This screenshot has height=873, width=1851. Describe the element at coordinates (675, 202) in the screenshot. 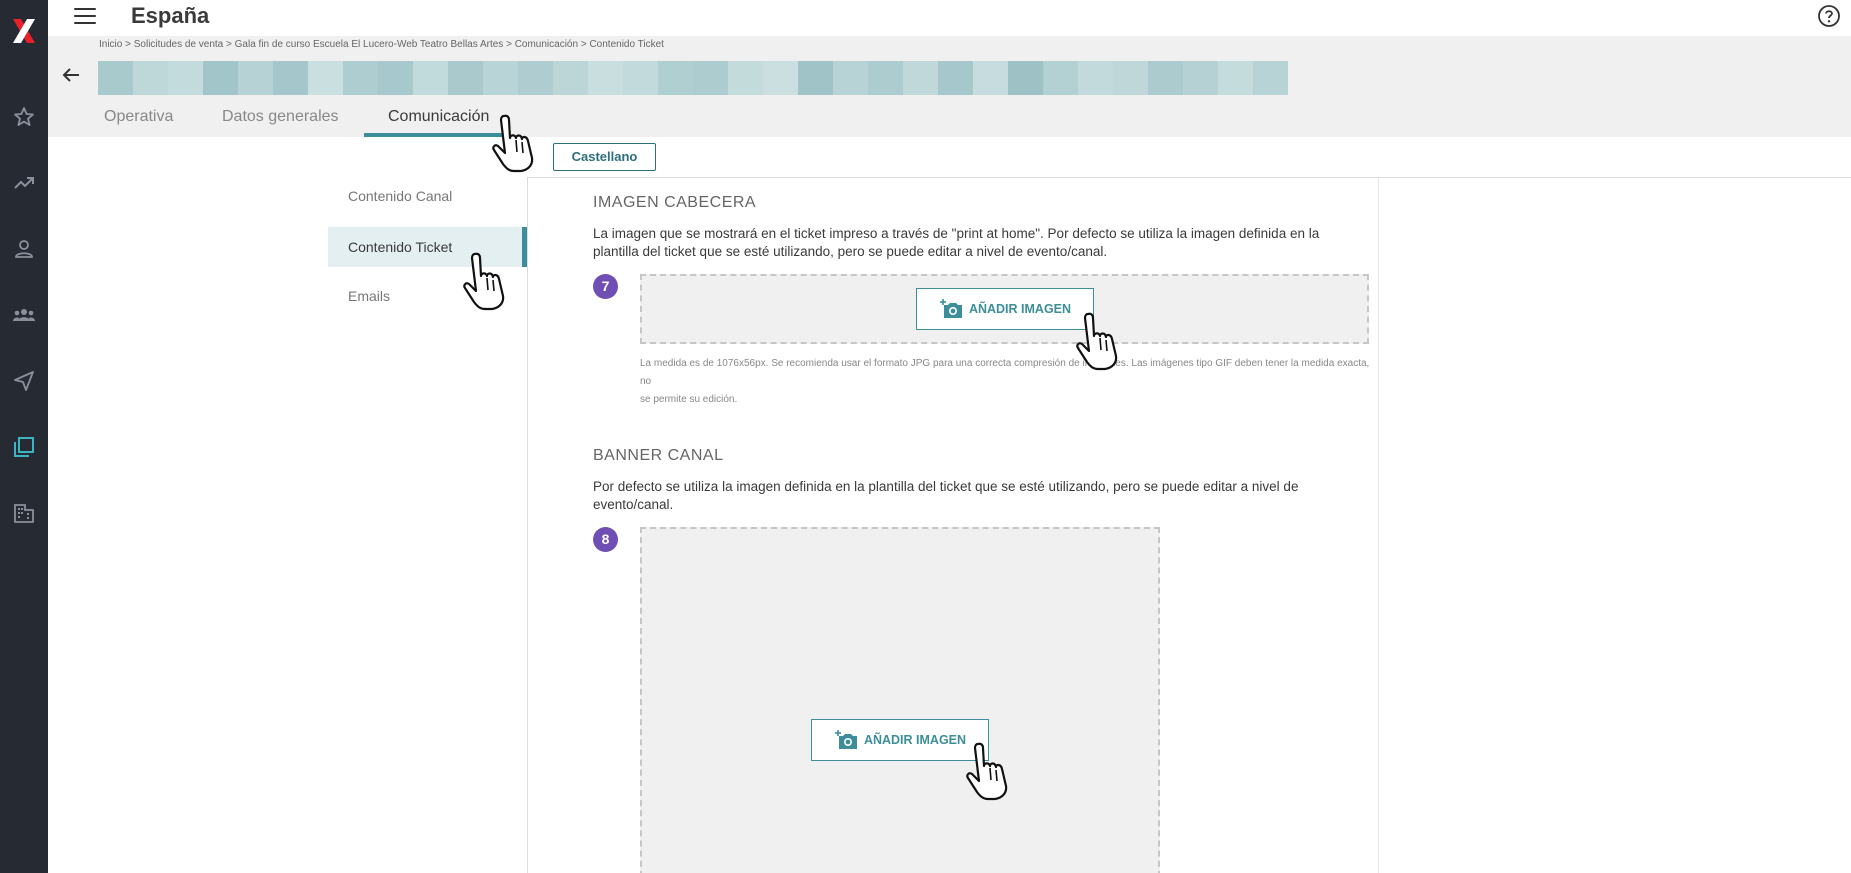

I see `section-title-imagen-cabecera: IMAGEN CABECERA` at that location.